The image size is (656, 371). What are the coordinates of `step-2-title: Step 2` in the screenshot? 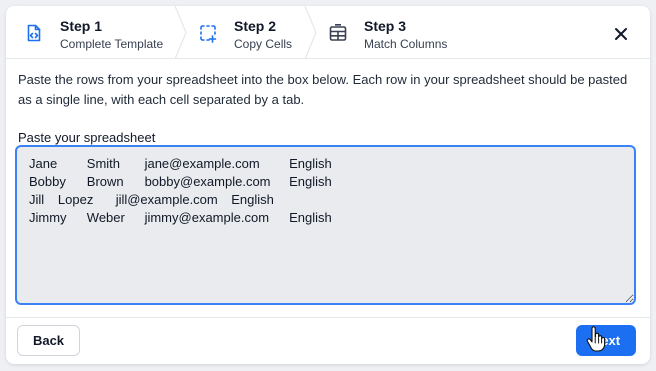 It's located at (255, 26).